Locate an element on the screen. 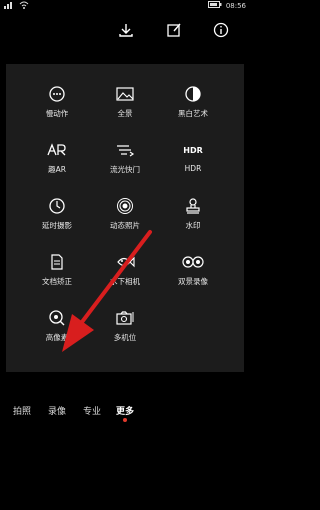 Image resolution: width=320 pixels, height=510 pixels. high-res-icon is located at coordinates (57, 318).